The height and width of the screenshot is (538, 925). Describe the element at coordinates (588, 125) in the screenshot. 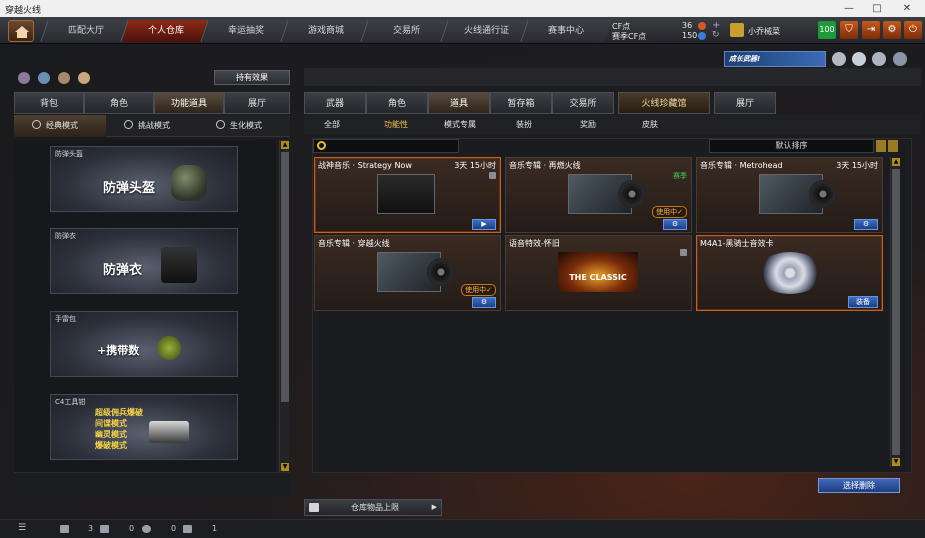

I see `filter-rewards: 奖励` at that location.